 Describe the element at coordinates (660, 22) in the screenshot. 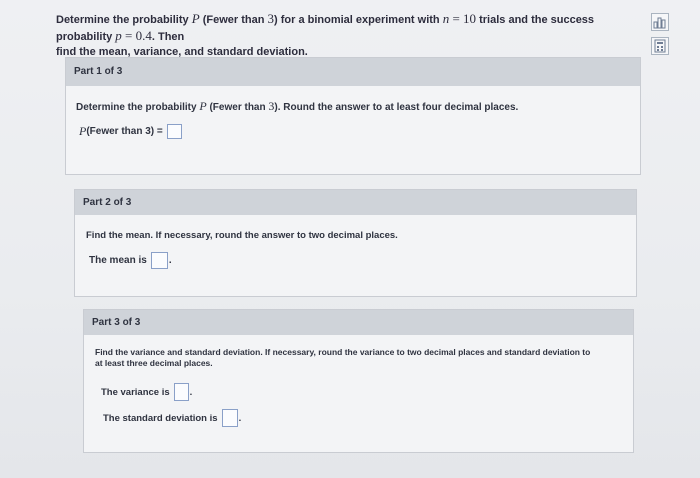

I see `chart-icon` at that location.